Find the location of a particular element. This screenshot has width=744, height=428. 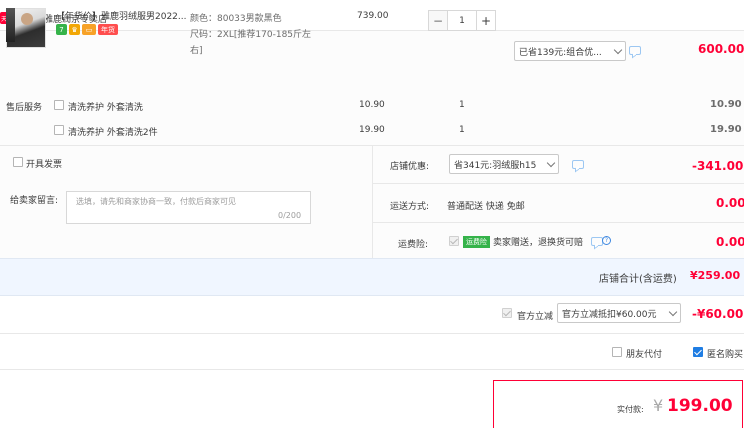

service-price-2: 19.90 is located at coordinates (372, 130).